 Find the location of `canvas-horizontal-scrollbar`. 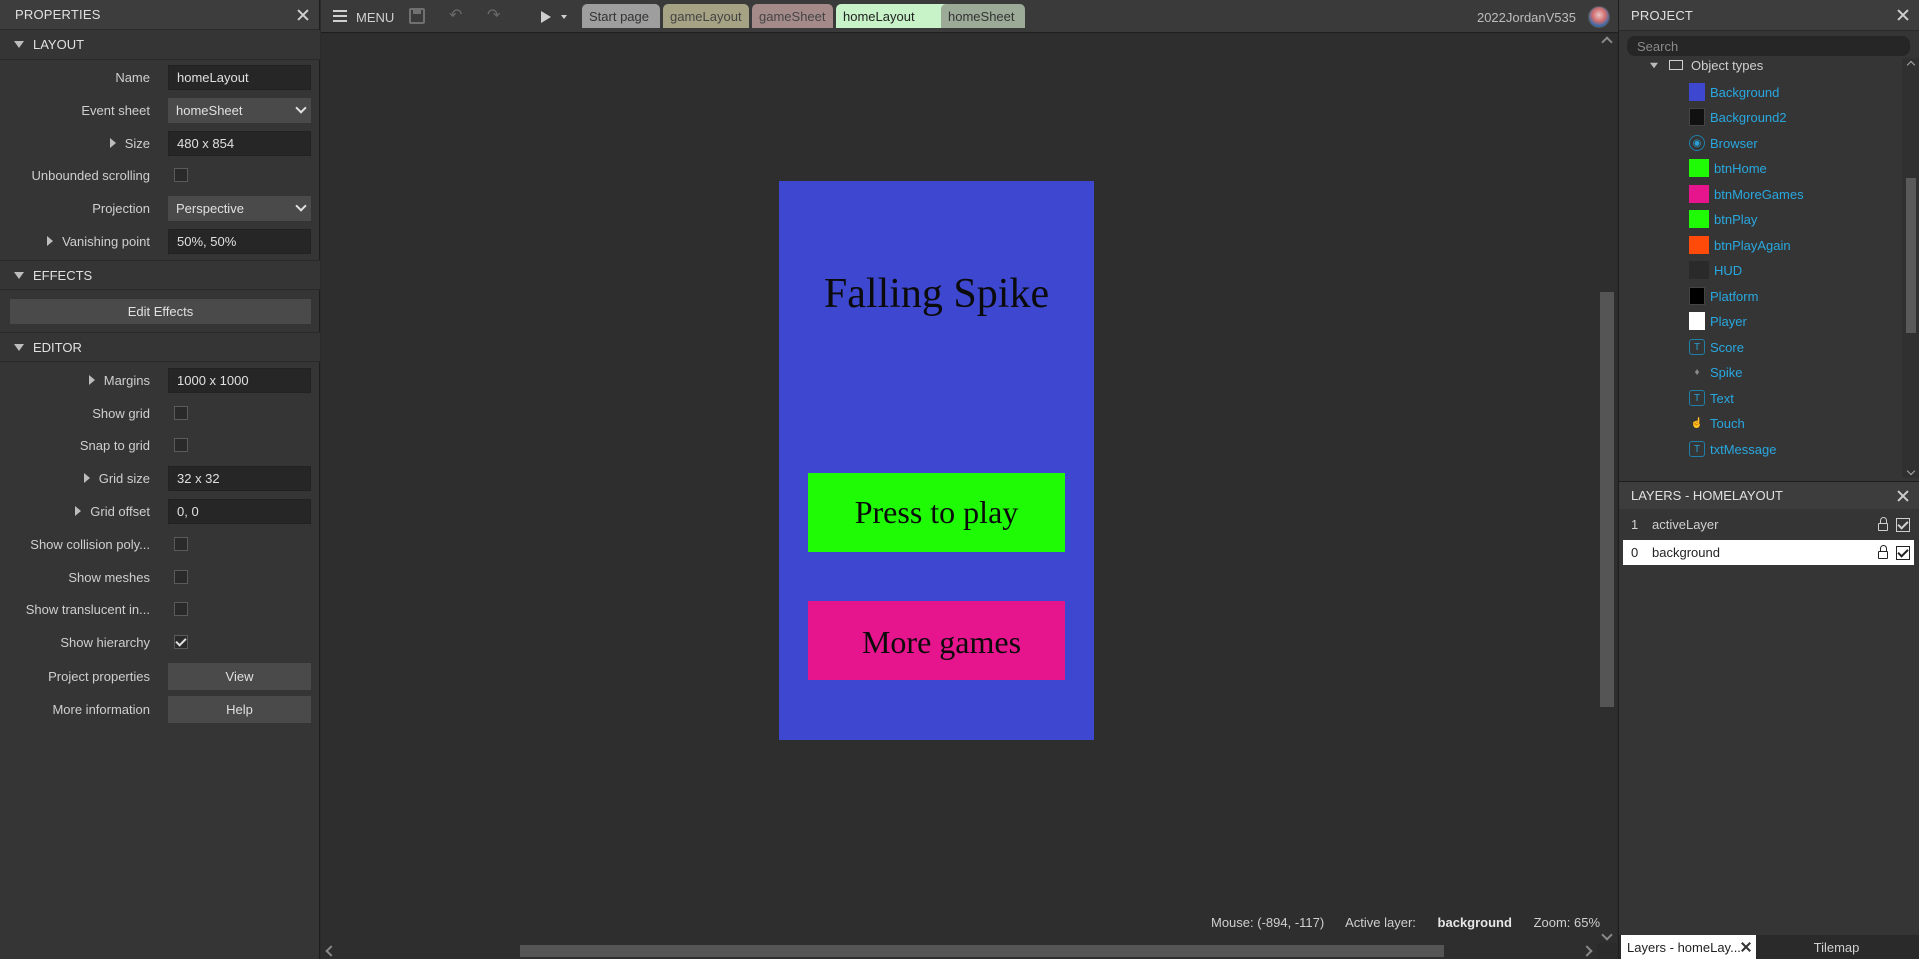

canvas-horizontal-scrollbar is located at coordinates (959, 951).